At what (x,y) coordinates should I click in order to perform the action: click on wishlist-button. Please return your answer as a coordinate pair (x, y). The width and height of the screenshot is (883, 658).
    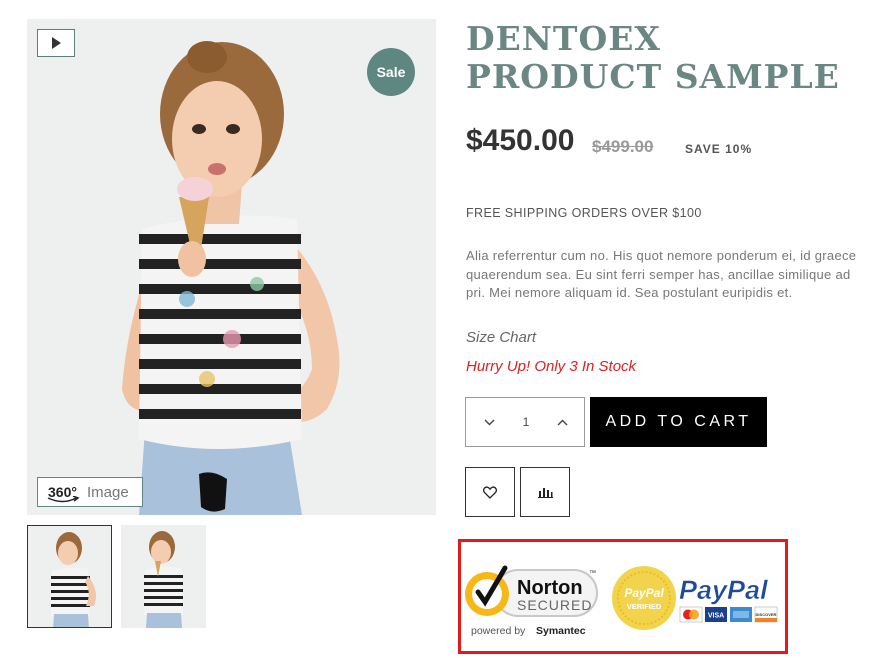
    Looking at the image, I should click on (490, 492).